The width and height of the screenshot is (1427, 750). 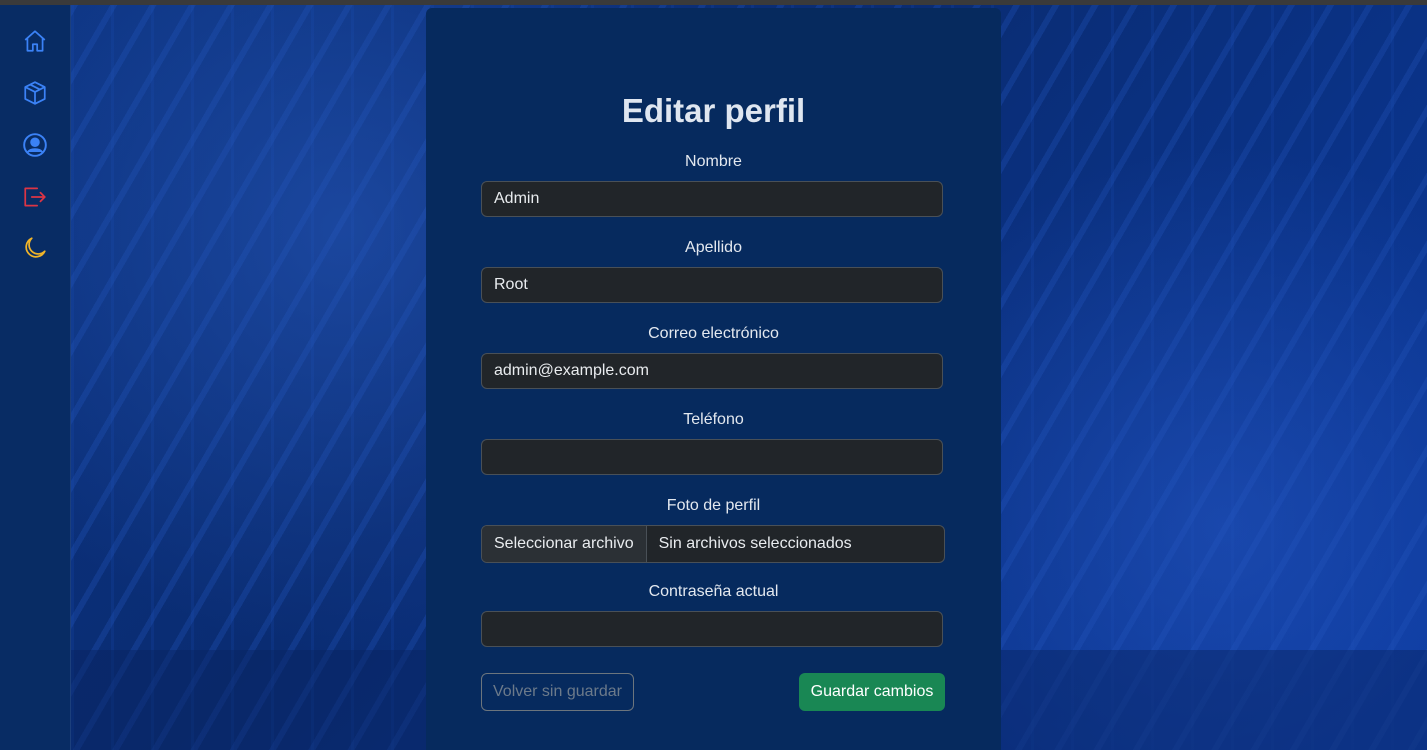 What do you see at coordinates (35, 248) in the screenshot?
I see `moon-icon` at bounding box center [35, 248].